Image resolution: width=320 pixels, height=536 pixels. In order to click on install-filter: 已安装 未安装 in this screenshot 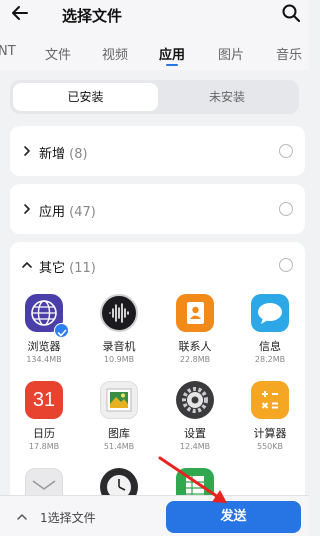, I will do `click(154, 97)`.